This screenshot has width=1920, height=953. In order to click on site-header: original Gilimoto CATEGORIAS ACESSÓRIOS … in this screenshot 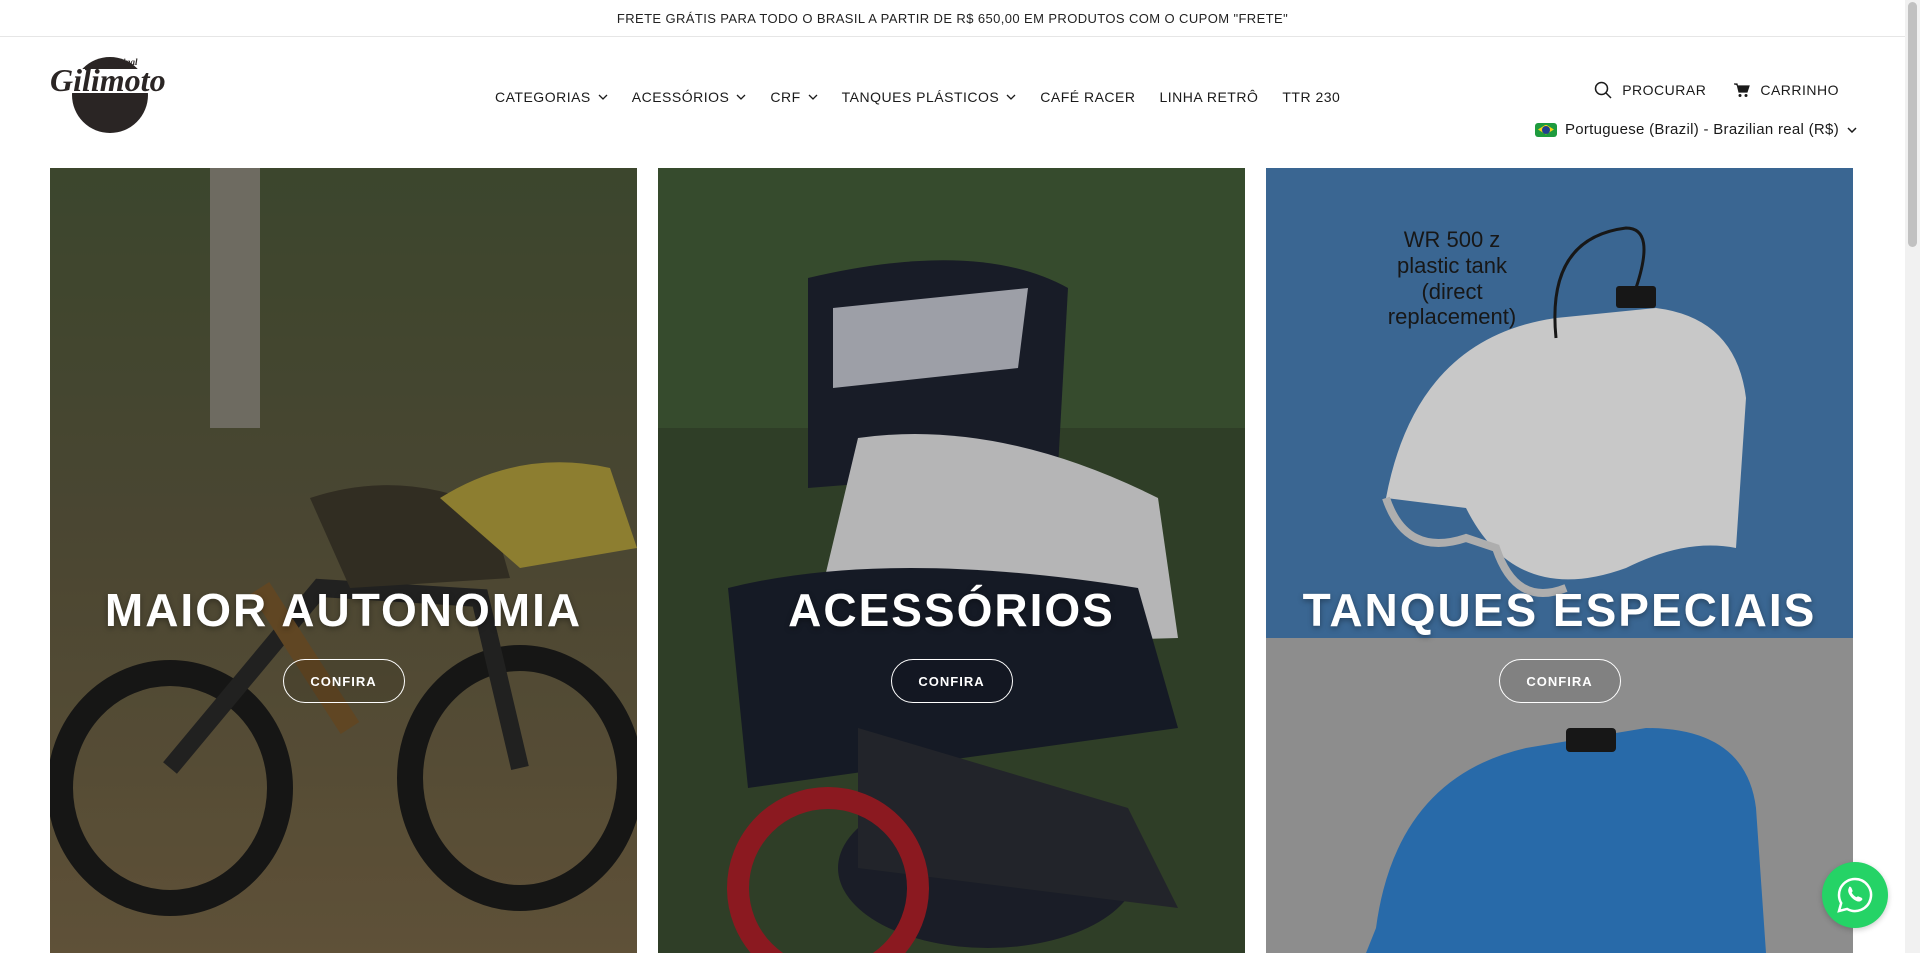, I will do `click(952, 102)`.